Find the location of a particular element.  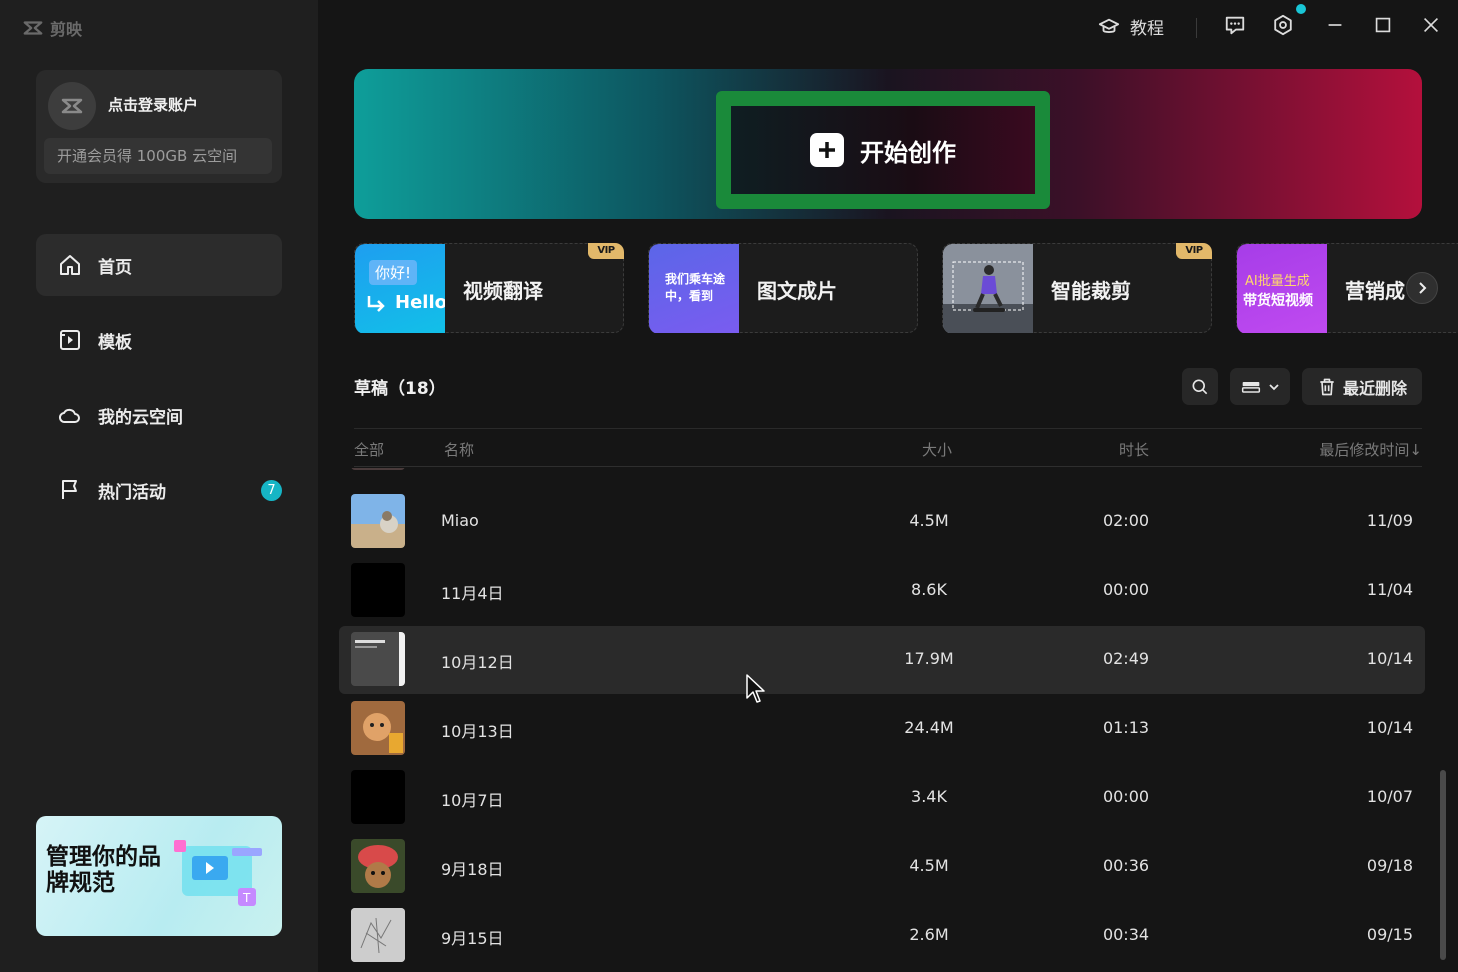

feedback-icon is located at coordinates (1235, 25).